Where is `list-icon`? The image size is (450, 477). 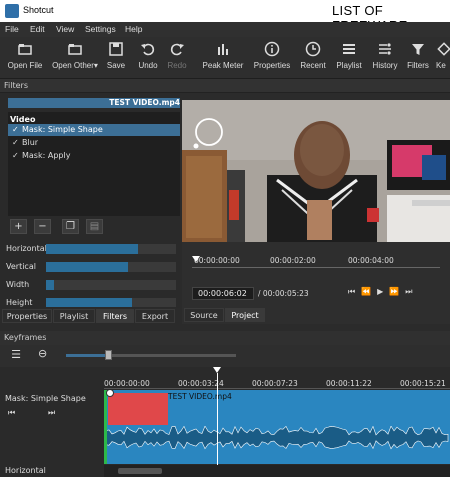 list-icon is located at coordinates (349, 49).